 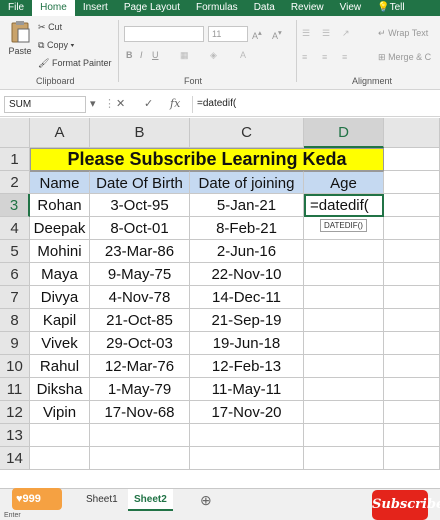 What do you see at coordinates (60, 320) in the screenshot?
I see `table-cell-name: Kapil` at bounding box center [60, 320].